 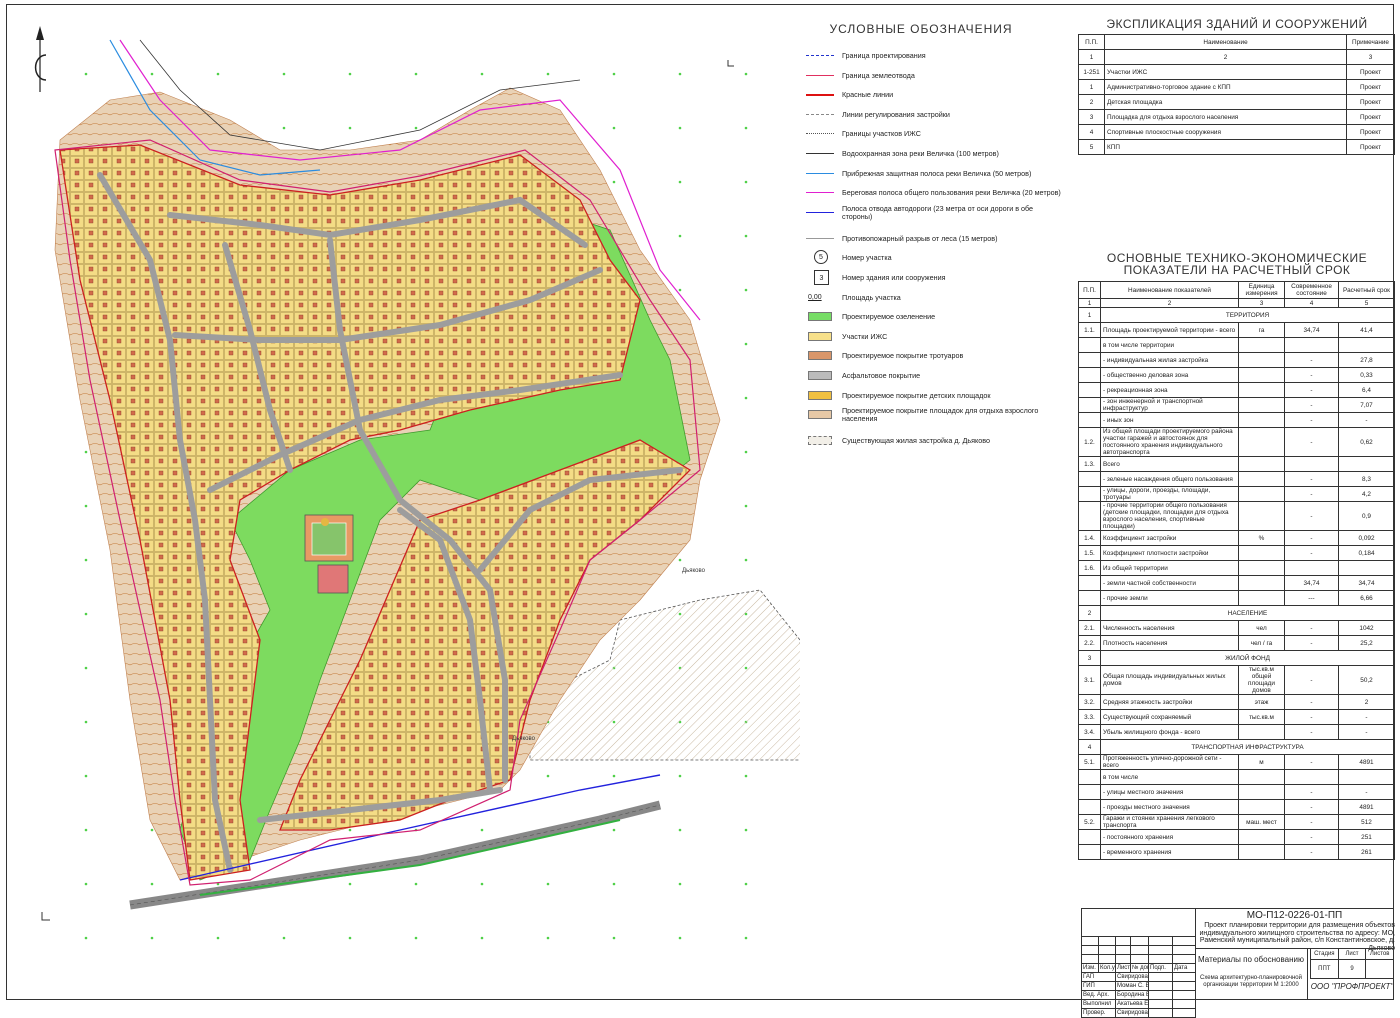 What do you see at coordinates (1195, 954) in the screenshot?
I see `title-block-divider` at bounding box center [1195, 954].